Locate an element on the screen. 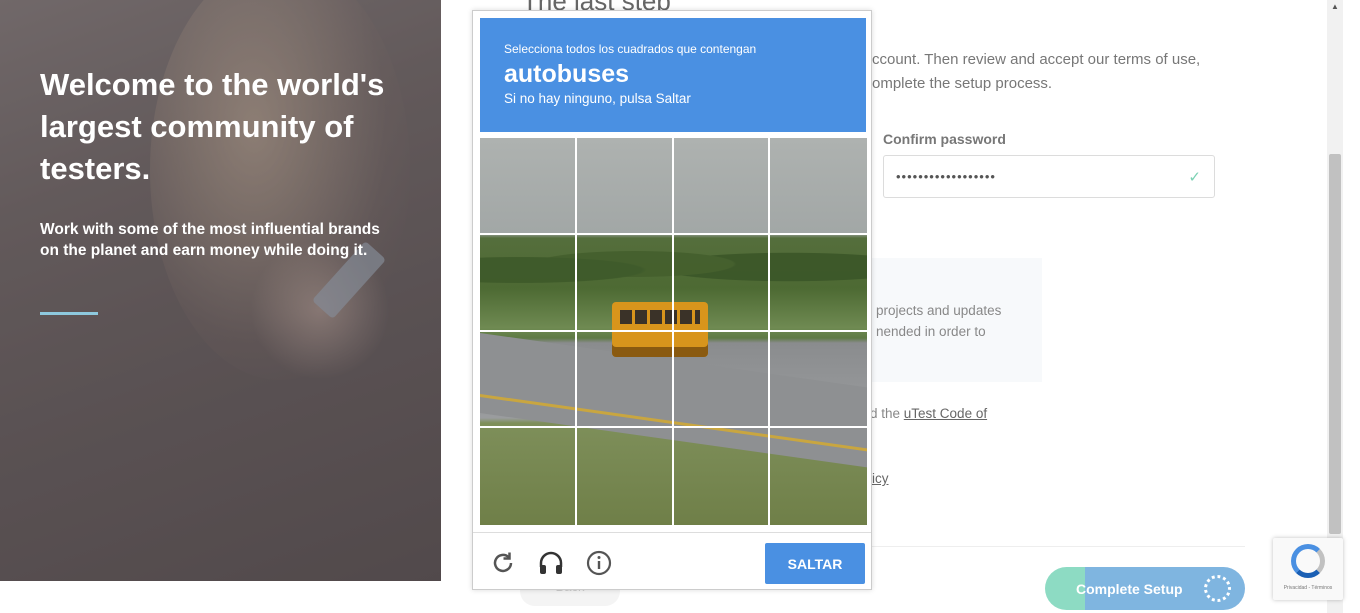 The height and width of the screenshot is (613, 1360). info-text: projects and updates nended in order to is located at coordinates (939, 321).